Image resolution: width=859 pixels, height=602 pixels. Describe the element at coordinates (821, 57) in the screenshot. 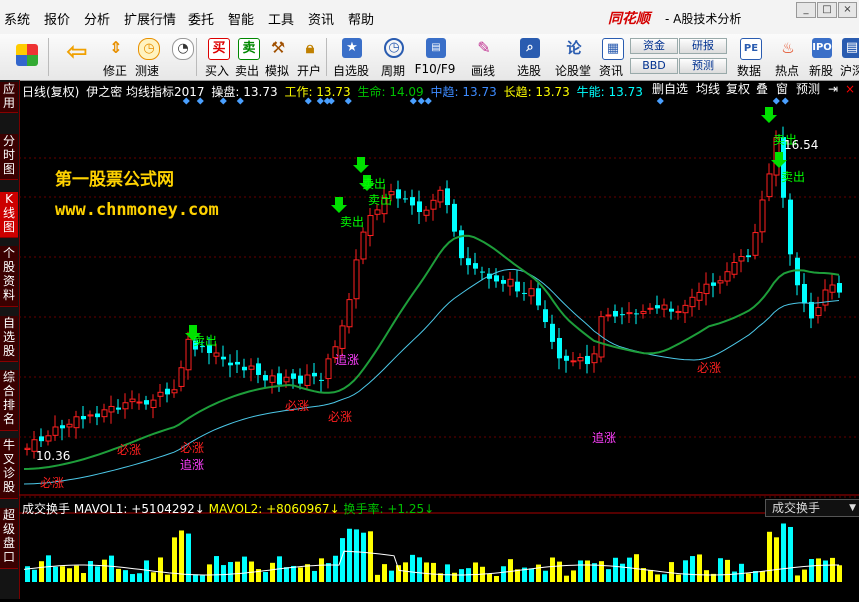

I see `toolbar-item-15: IPO 新股` at that location.